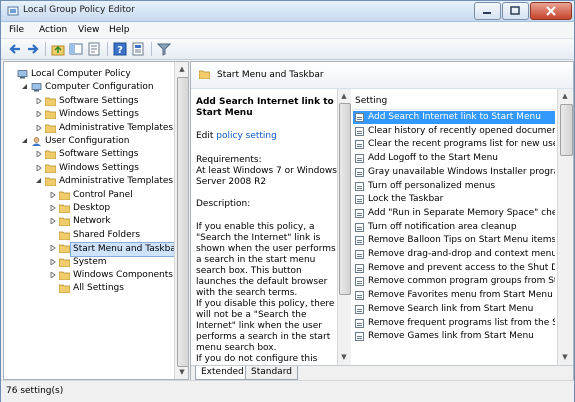 This screenshot has height=402, width=575. What do you see at coordinates (454, 102) in the screenshot?
I see `column-header-setting: Setting` at bounding box center [454, 102].